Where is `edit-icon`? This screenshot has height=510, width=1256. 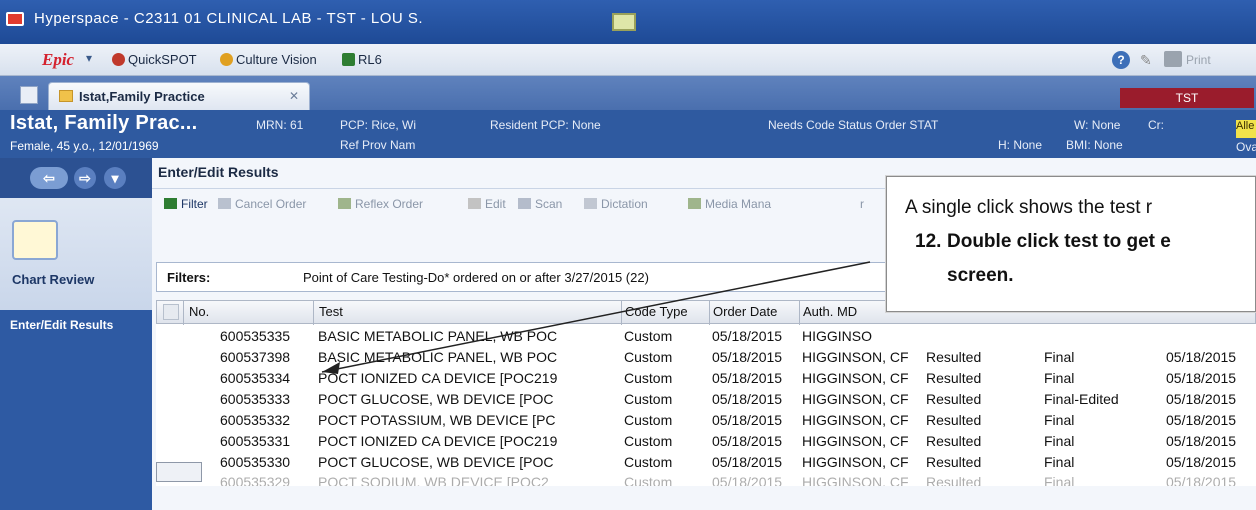 edit-icon is located at coordinates (474, 203).